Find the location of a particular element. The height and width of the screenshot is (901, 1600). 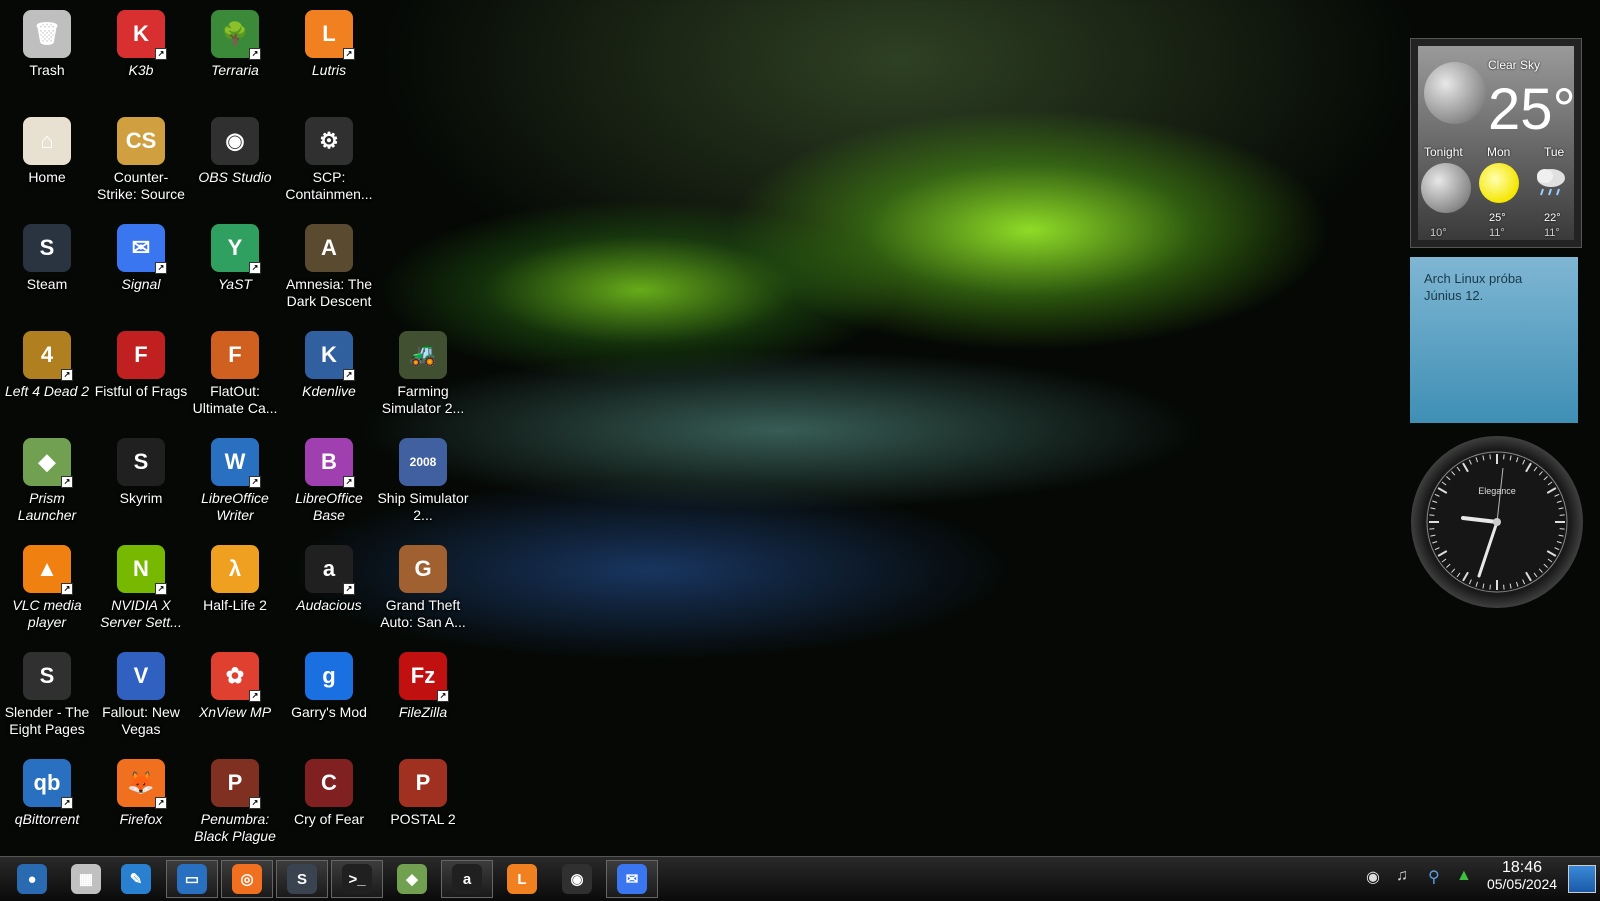

desktop-icon-label: K3b is located at coordinates (141, 70).